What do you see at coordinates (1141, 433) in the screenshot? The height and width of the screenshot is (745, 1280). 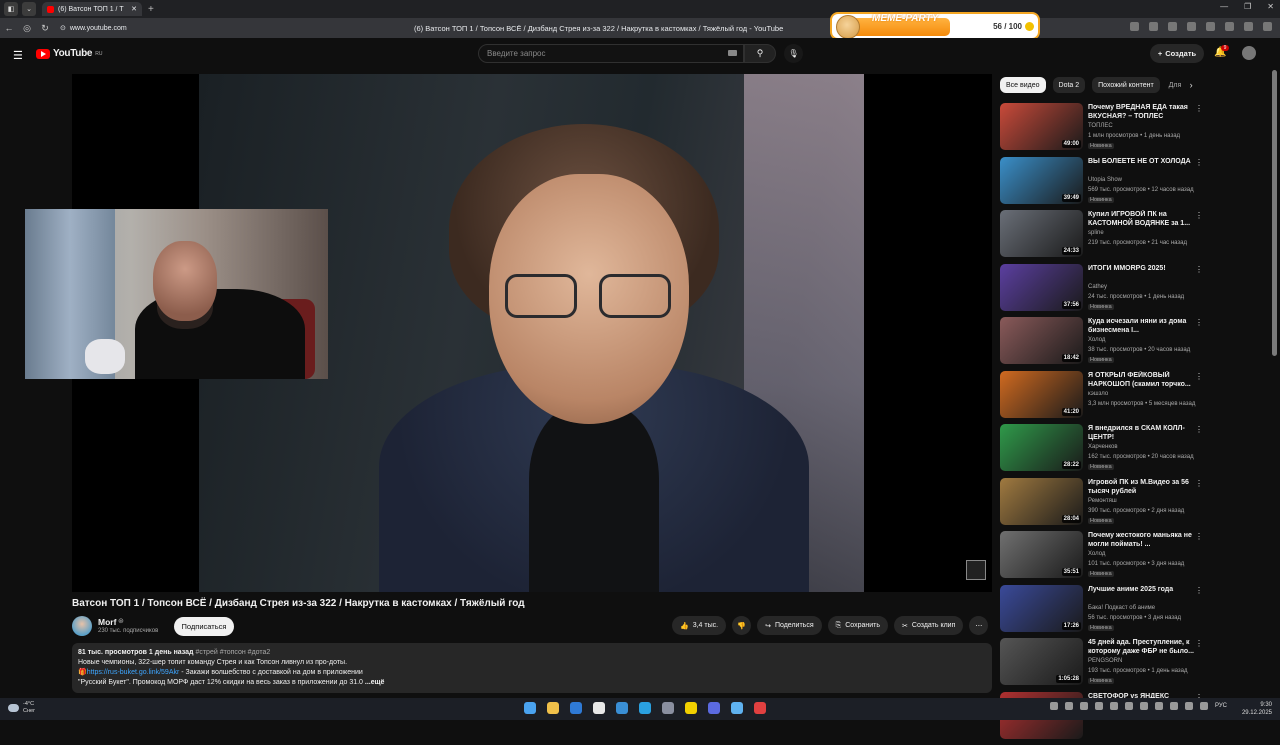 I see `recommendation-title: Я внедрился в СКАМ КОЛЛ-ЦЕНТР!` at bounding box center [1141, 433].